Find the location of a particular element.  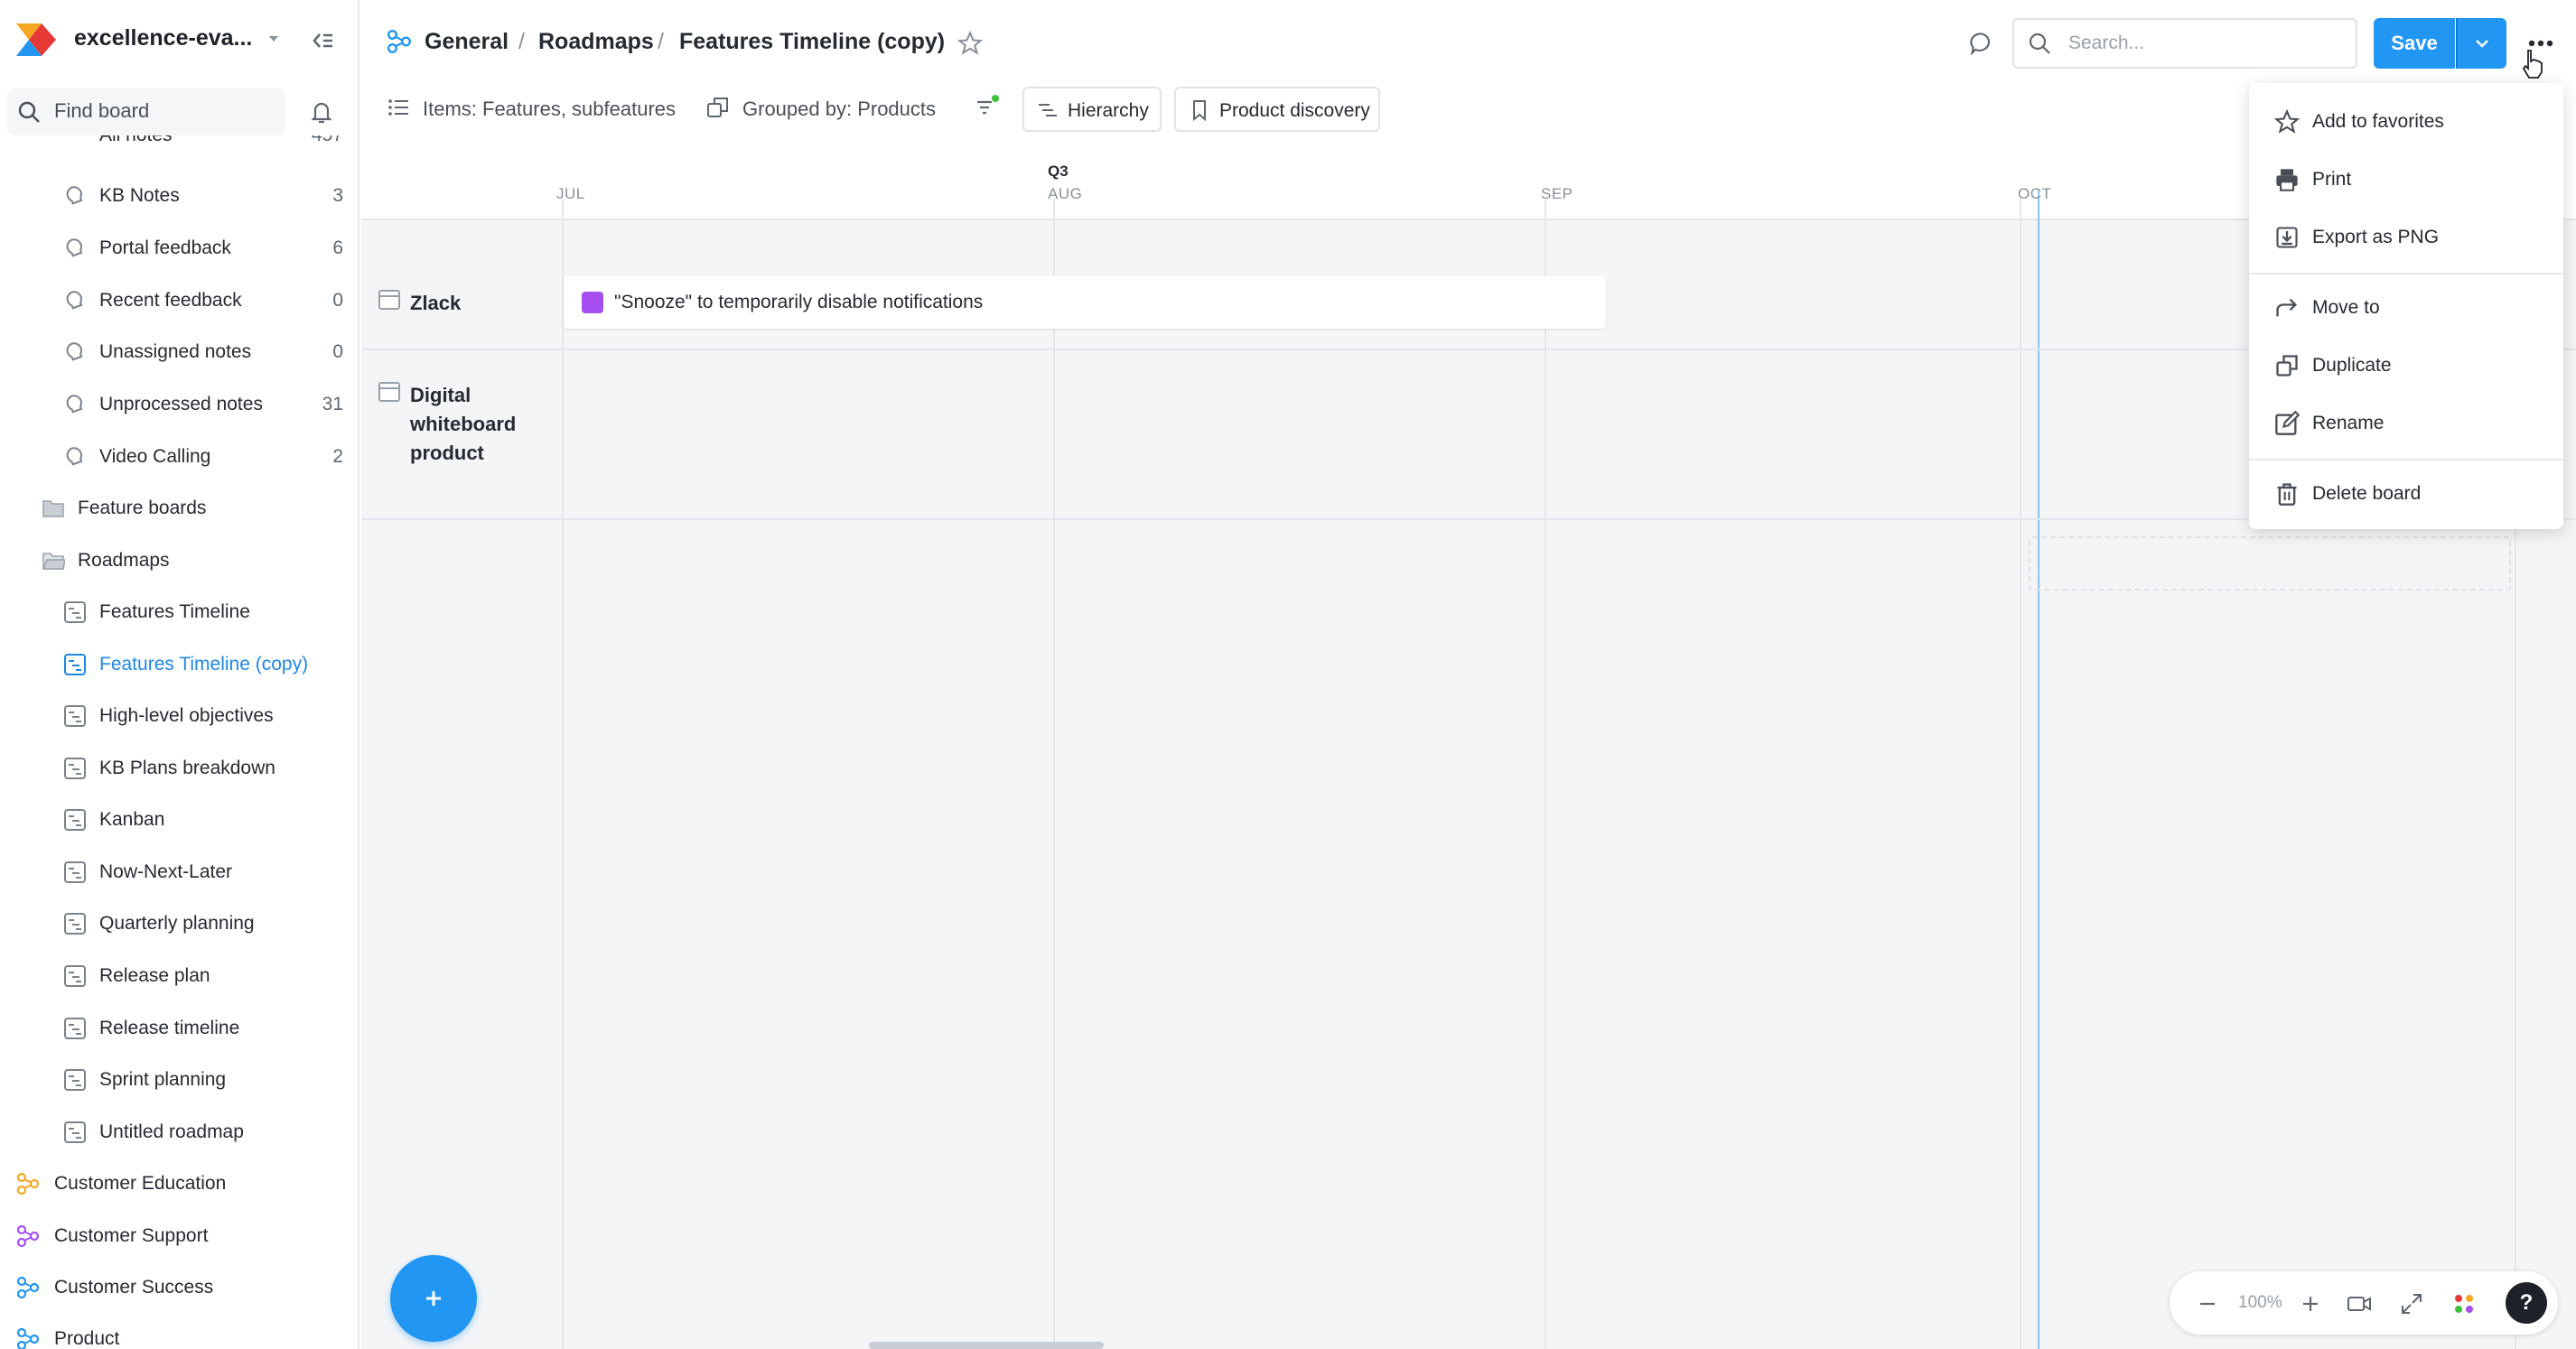

menu-item-add-to-favorites: Add to favorites is located at coordinates (2406, 122).